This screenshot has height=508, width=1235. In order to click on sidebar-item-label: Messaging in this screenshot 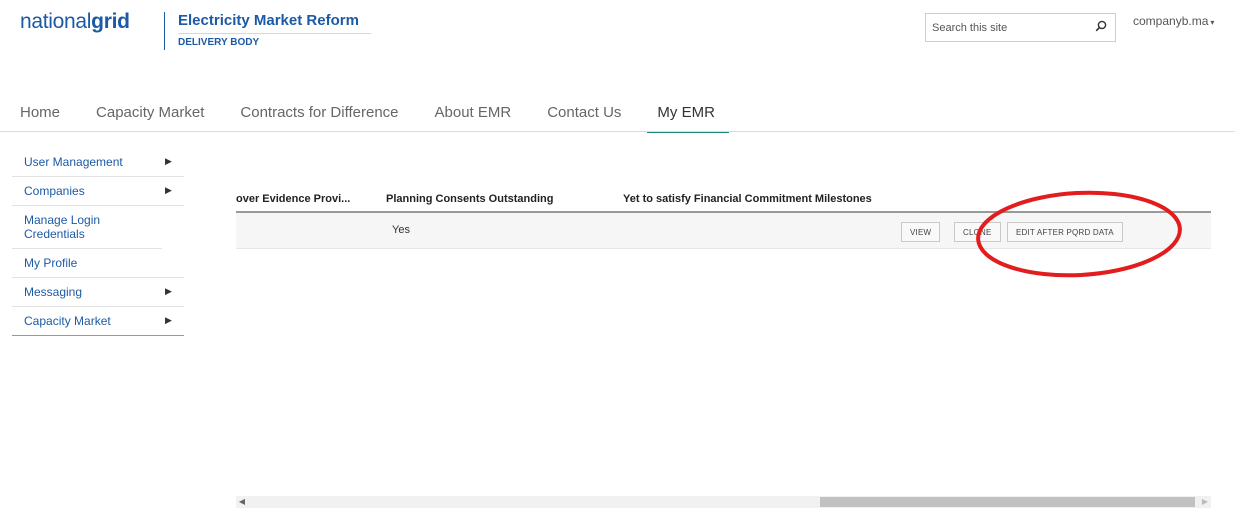, I will do `click(53, 292)`.